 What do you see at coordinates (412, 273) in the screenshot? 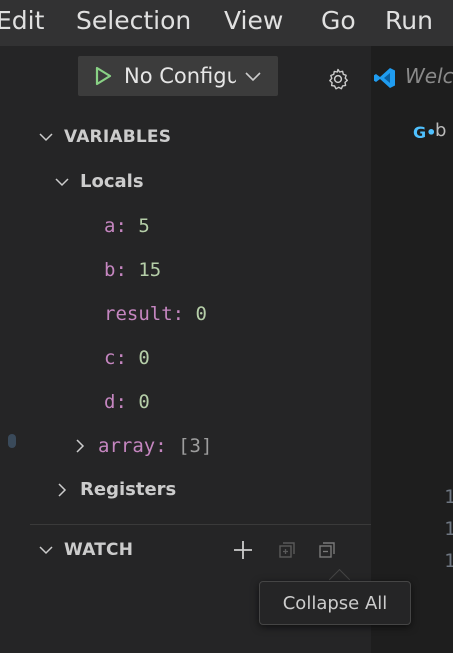
I see `line-number: 3` at bounding box center [412, 273].